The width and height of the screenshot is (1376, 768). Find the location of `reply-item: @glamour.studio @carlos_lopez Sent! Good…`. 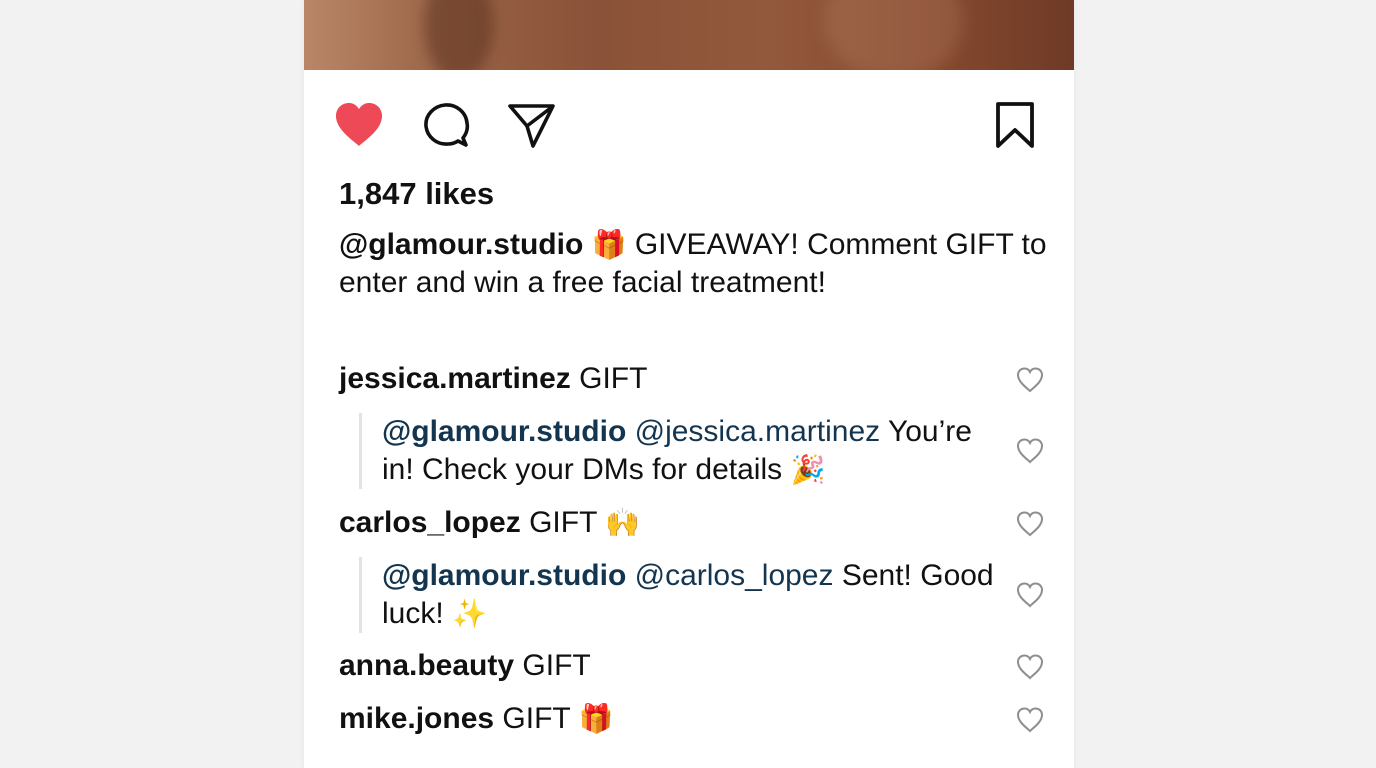

reply-item: @glamour.studio @carlos_lopez Sent! Good… is located at coordinates (680, 595).